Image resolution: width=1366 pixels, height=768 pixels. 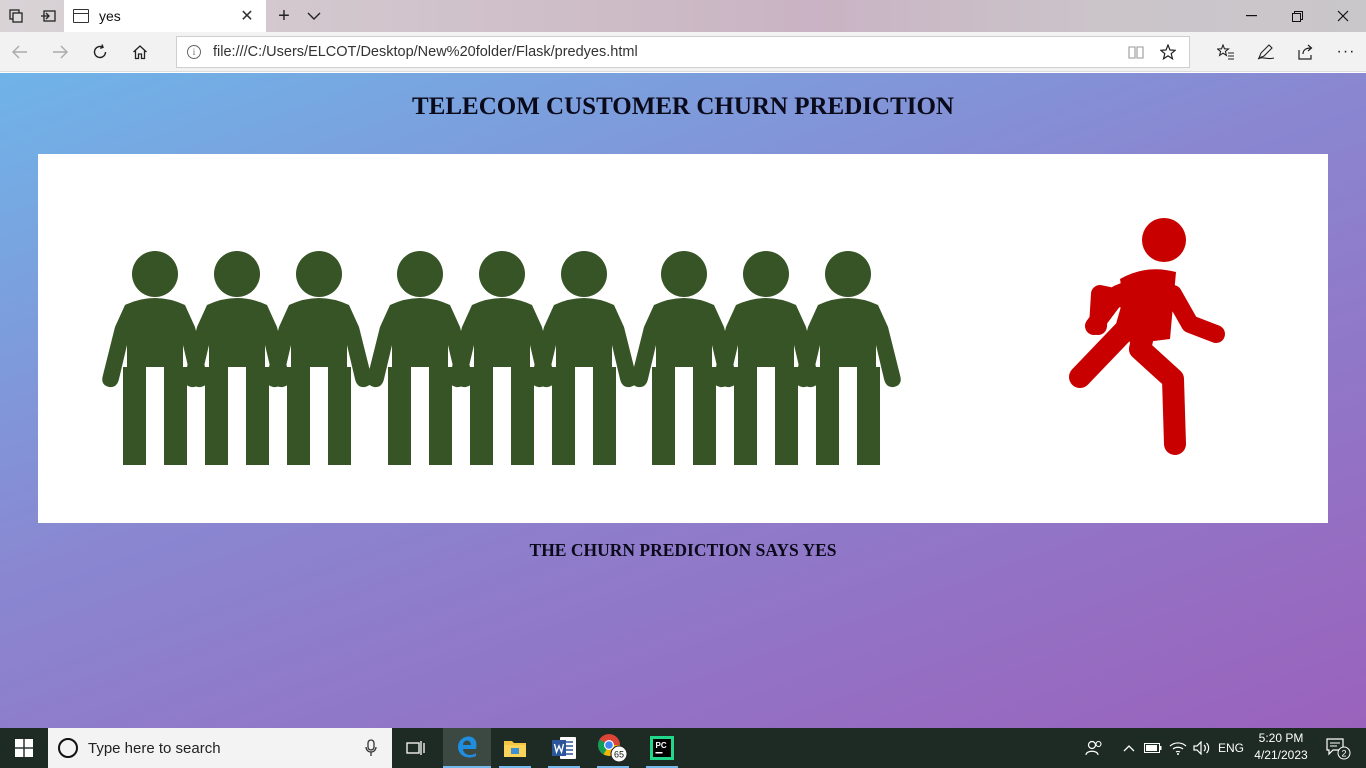 I want to click on close-tab-icon: ✕, so click(x=247, y=16).